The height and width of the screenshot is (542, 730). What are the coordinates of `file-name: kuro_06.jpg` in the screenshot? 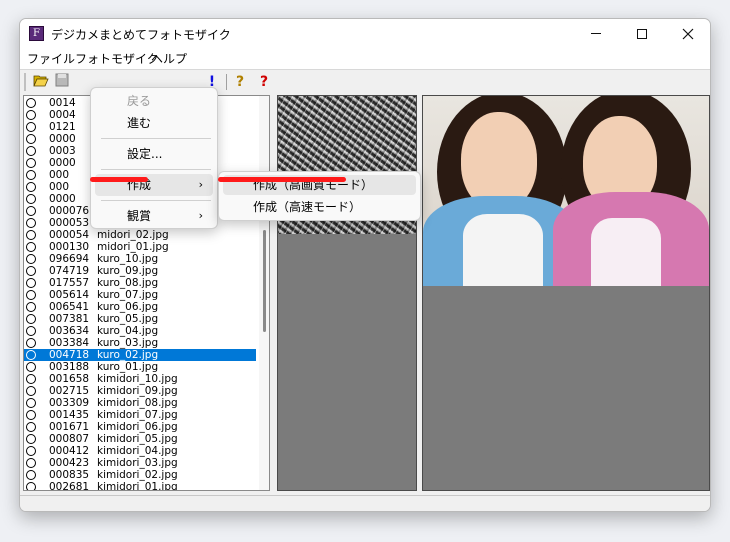 It's located at (128, 307).